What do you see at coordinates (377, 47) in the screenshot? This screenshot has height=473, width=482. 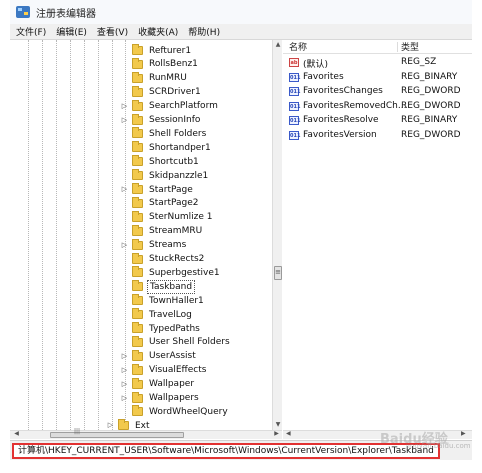 I see `values-header: 名称 类型` at bounding box center [377, 47].